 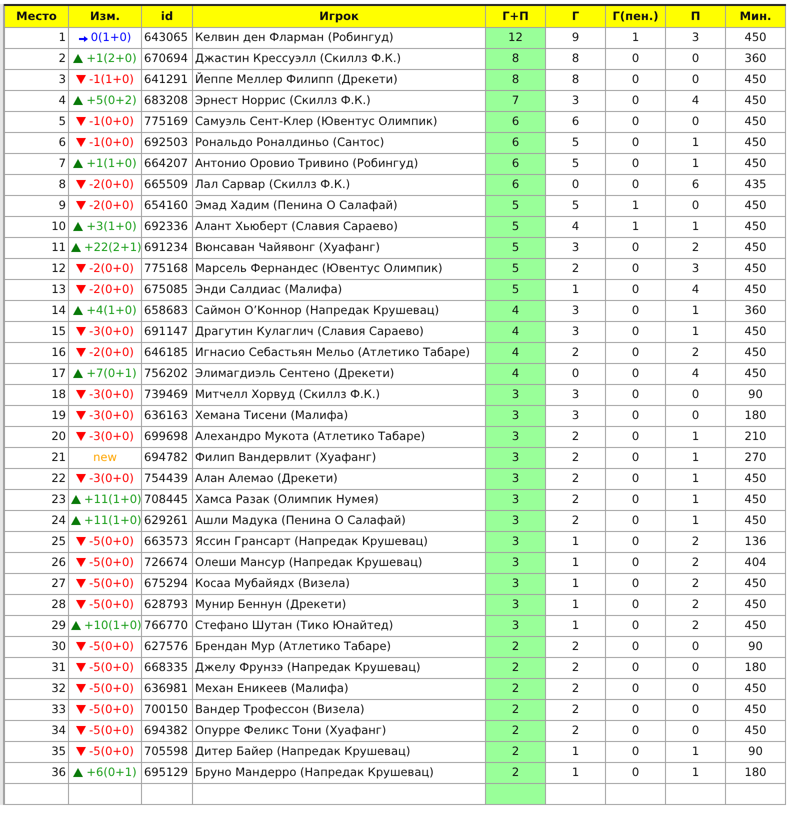 I want to click on column-header: Игрок, so click(x=339, y=16).